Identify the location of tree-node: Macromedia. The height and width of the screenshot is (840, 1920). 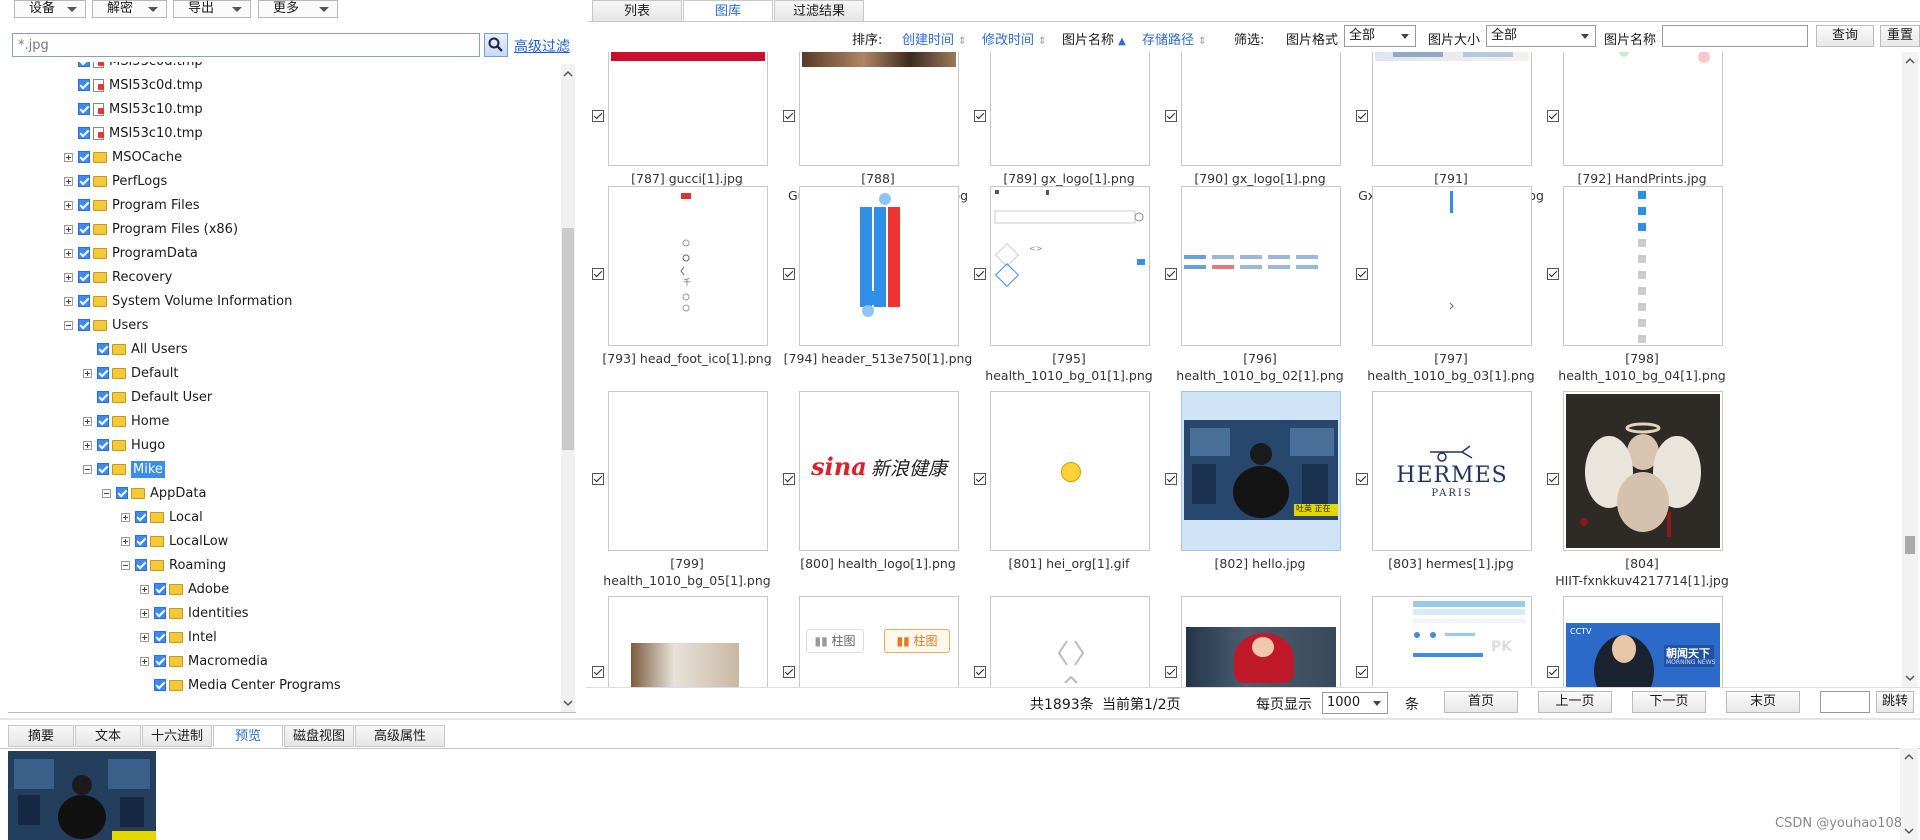
(204, 661).